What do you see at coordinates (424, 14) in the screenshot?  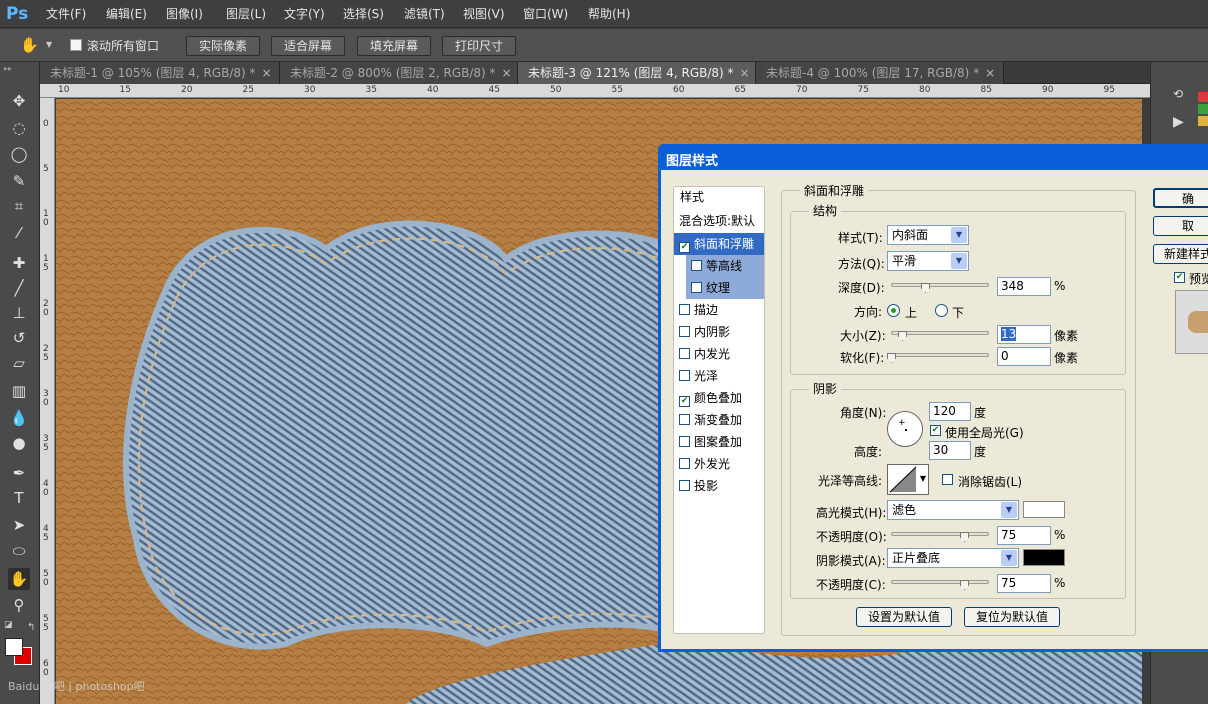 I see `menu-item: 滤镜(T)` at bounding box center [424, 14].